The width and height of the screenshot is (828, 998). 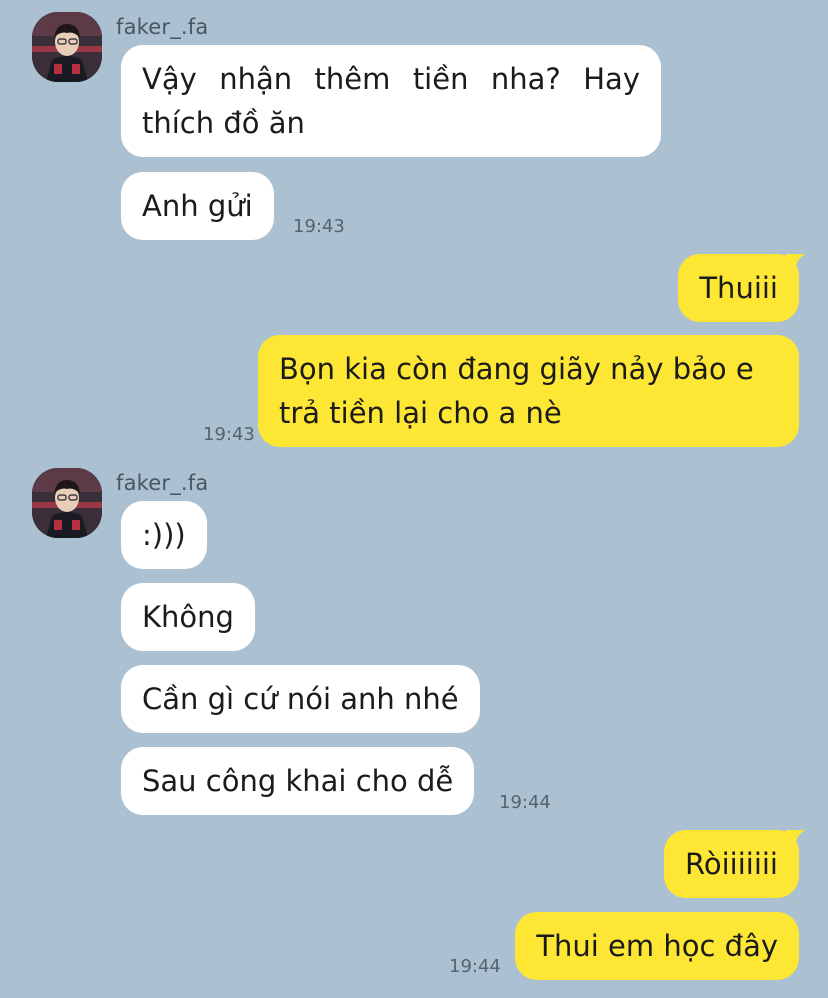 I want to click on message-text: Thui em học đây, so click(x=657, y=946).